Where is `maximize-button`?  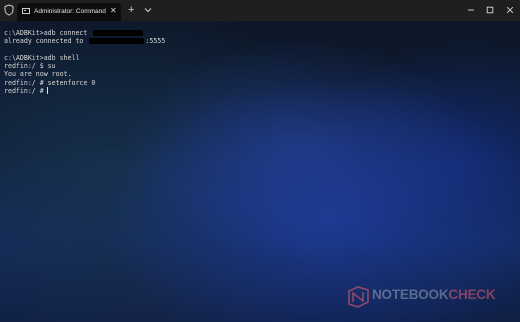
maximize-button is located at coordinates (490, 10).